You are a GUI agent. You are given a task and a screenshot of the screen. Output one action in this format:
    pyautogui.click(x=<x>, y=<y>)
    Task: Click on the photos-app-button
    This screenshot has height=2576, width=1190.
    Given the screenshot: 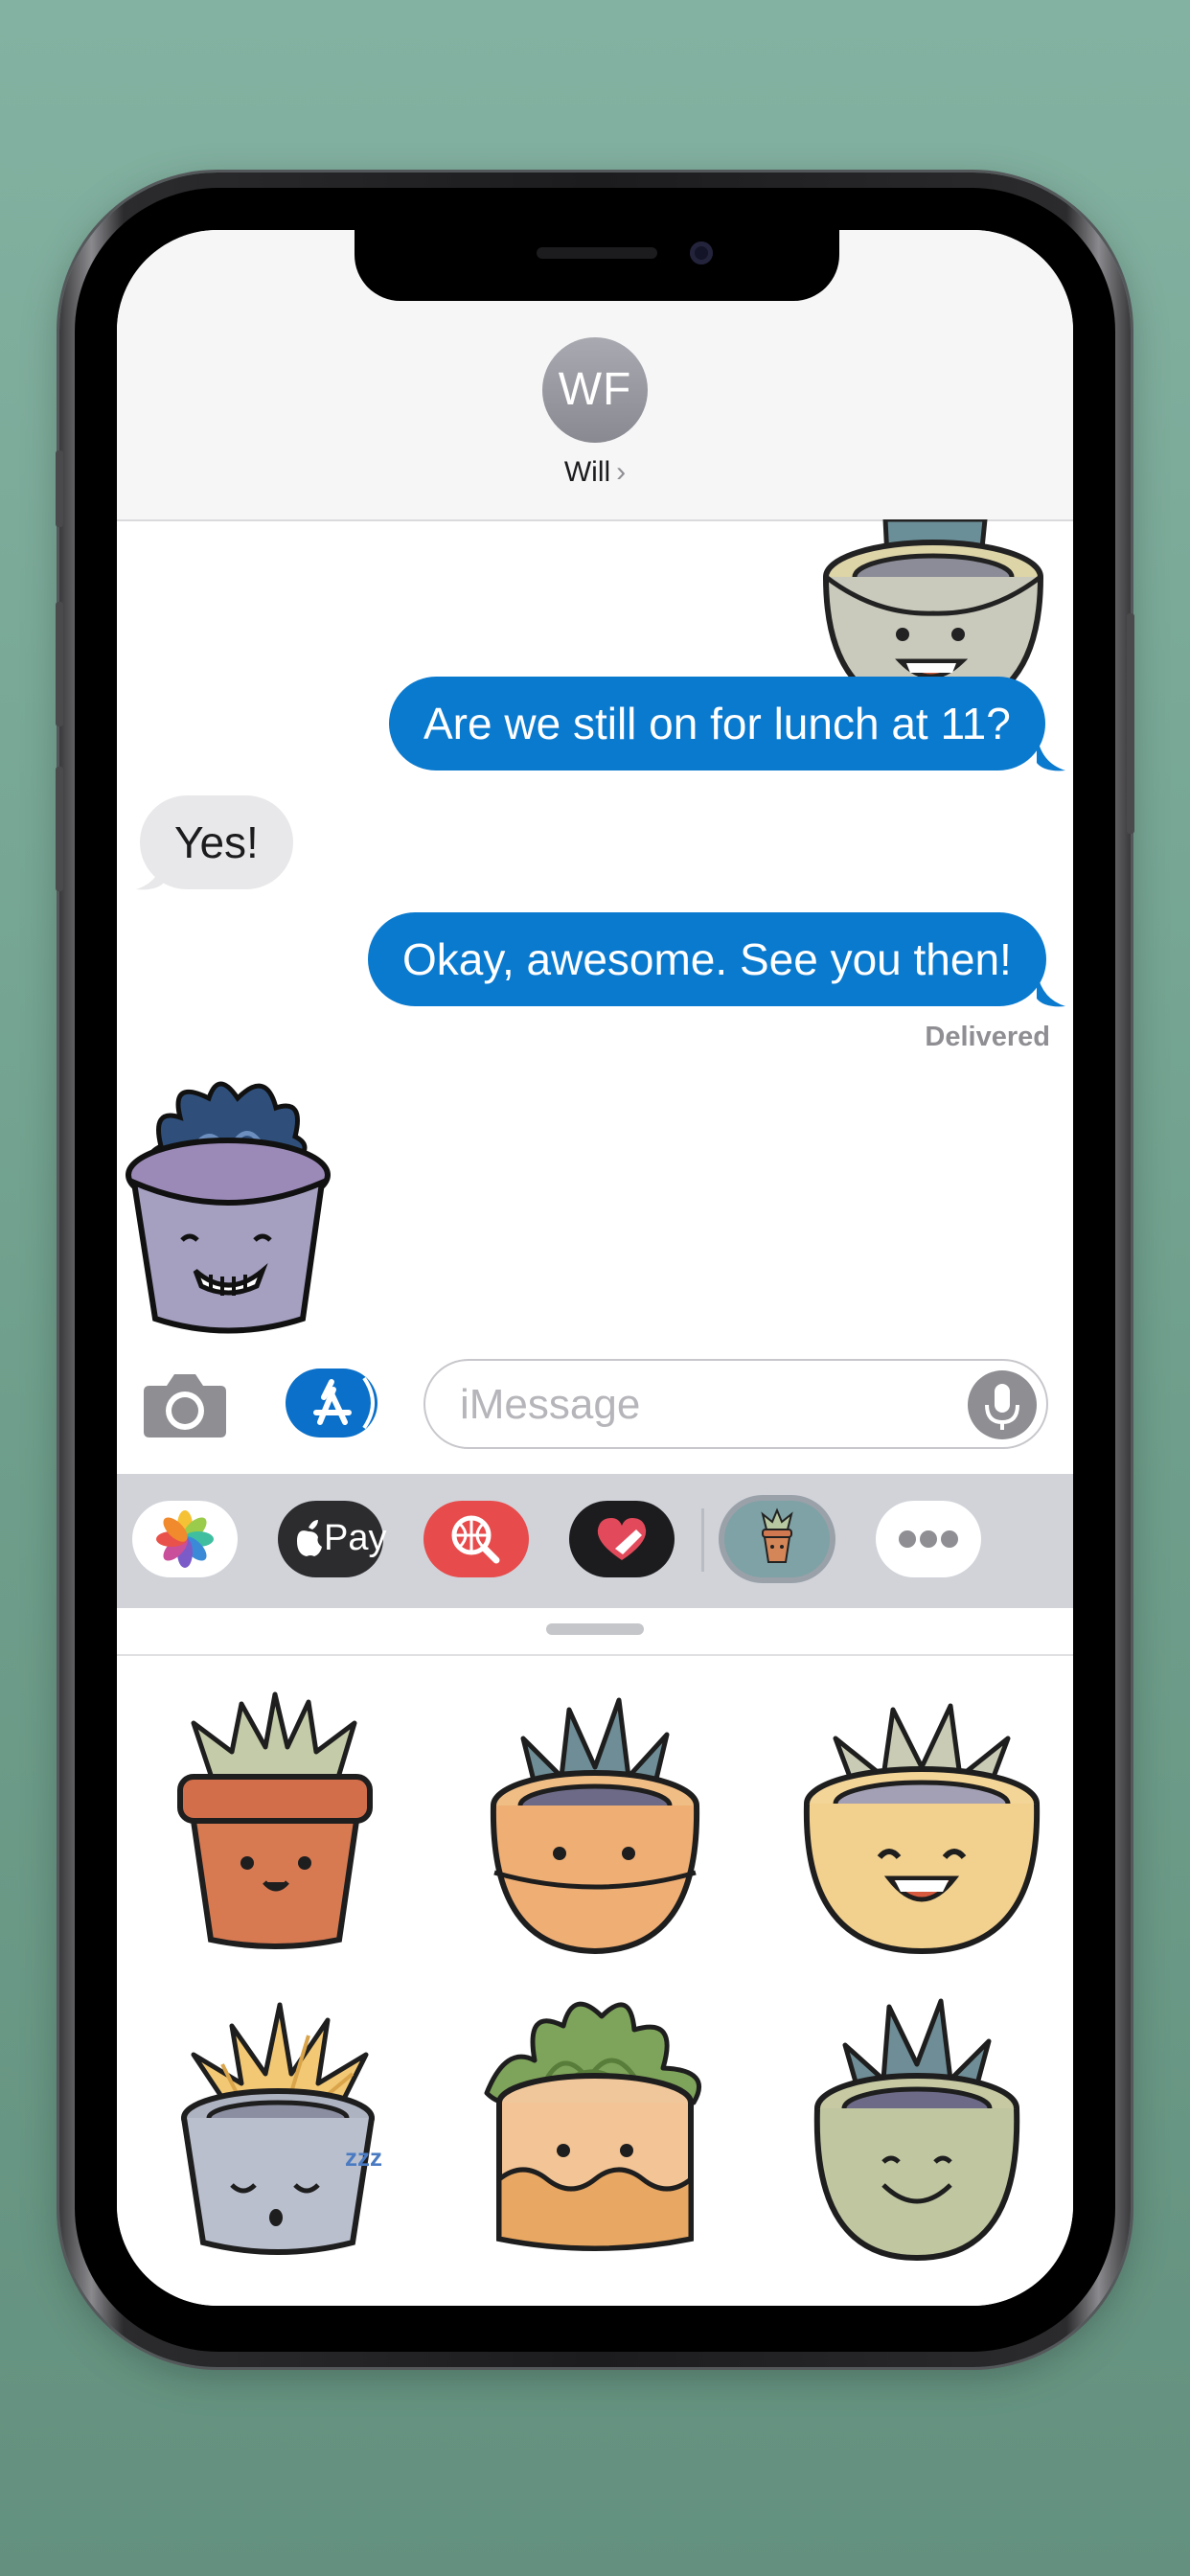 What is the action you would take?
    pyautogui.click(x=185, y=1539)
    